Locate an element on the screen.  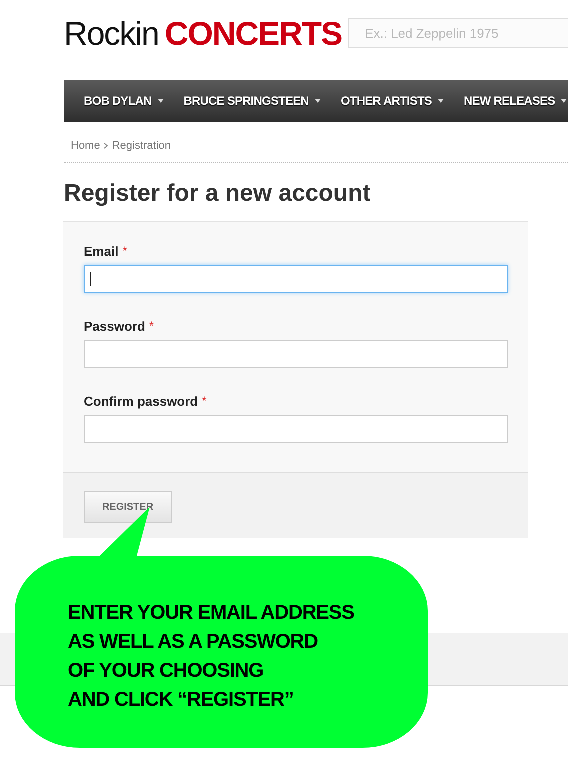
page-heading: Register for a new account is located at coordinates (218, 194).